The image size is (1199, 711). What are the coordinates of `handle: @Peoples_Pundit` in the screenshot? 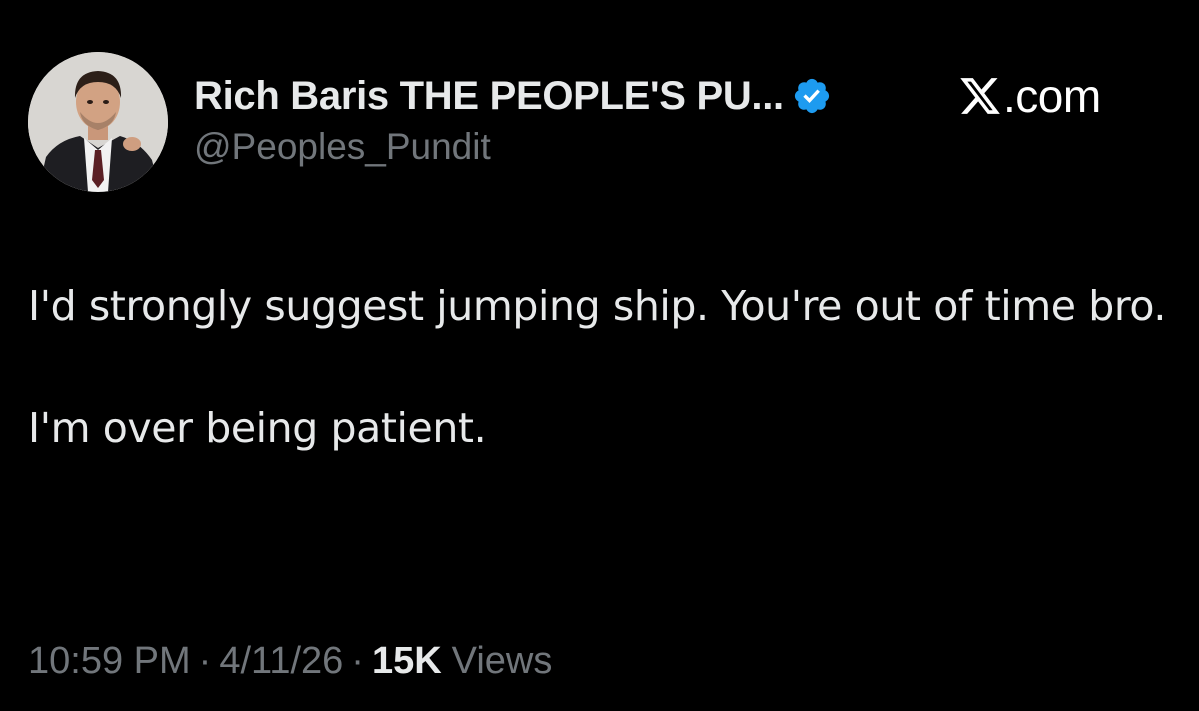 It's located at (513, 147).